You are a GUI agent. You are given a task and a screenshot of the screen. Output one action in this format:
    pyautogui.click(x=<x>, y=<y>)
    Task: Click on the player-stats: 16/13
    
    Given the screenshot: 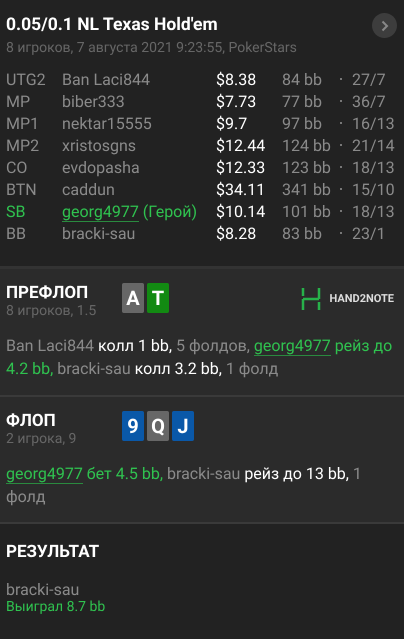 What is the action you would take?
    pyautogui.click(x=373, y=123)
    